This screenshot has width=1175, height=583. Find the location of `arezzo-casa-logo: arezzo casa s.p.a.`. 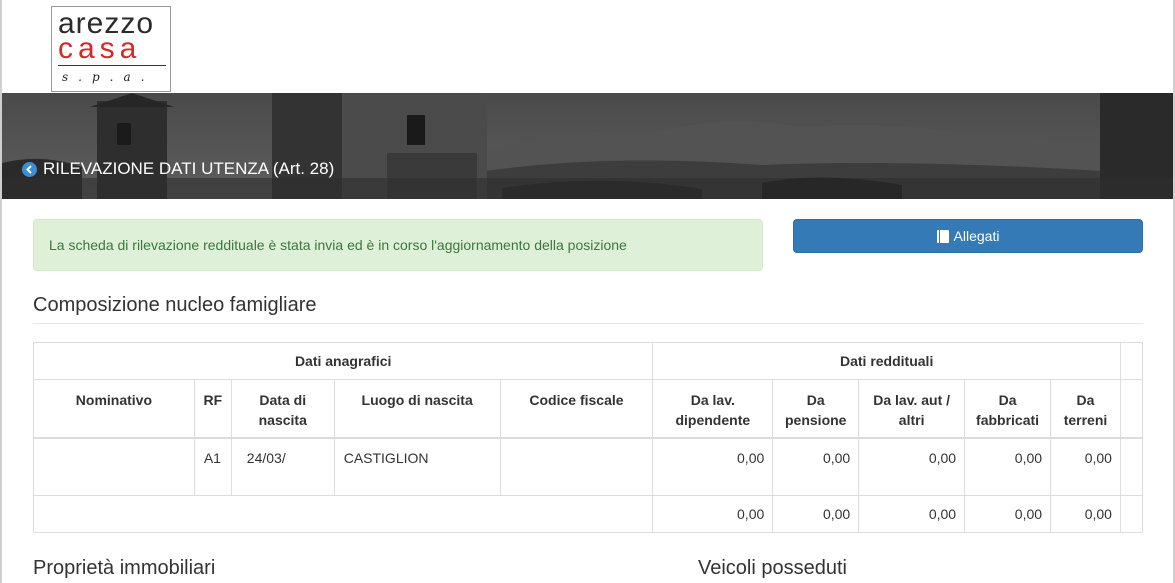

arezzo-casa-logo: arezzo casa s.p.a. is located at coordinates (111, 49).